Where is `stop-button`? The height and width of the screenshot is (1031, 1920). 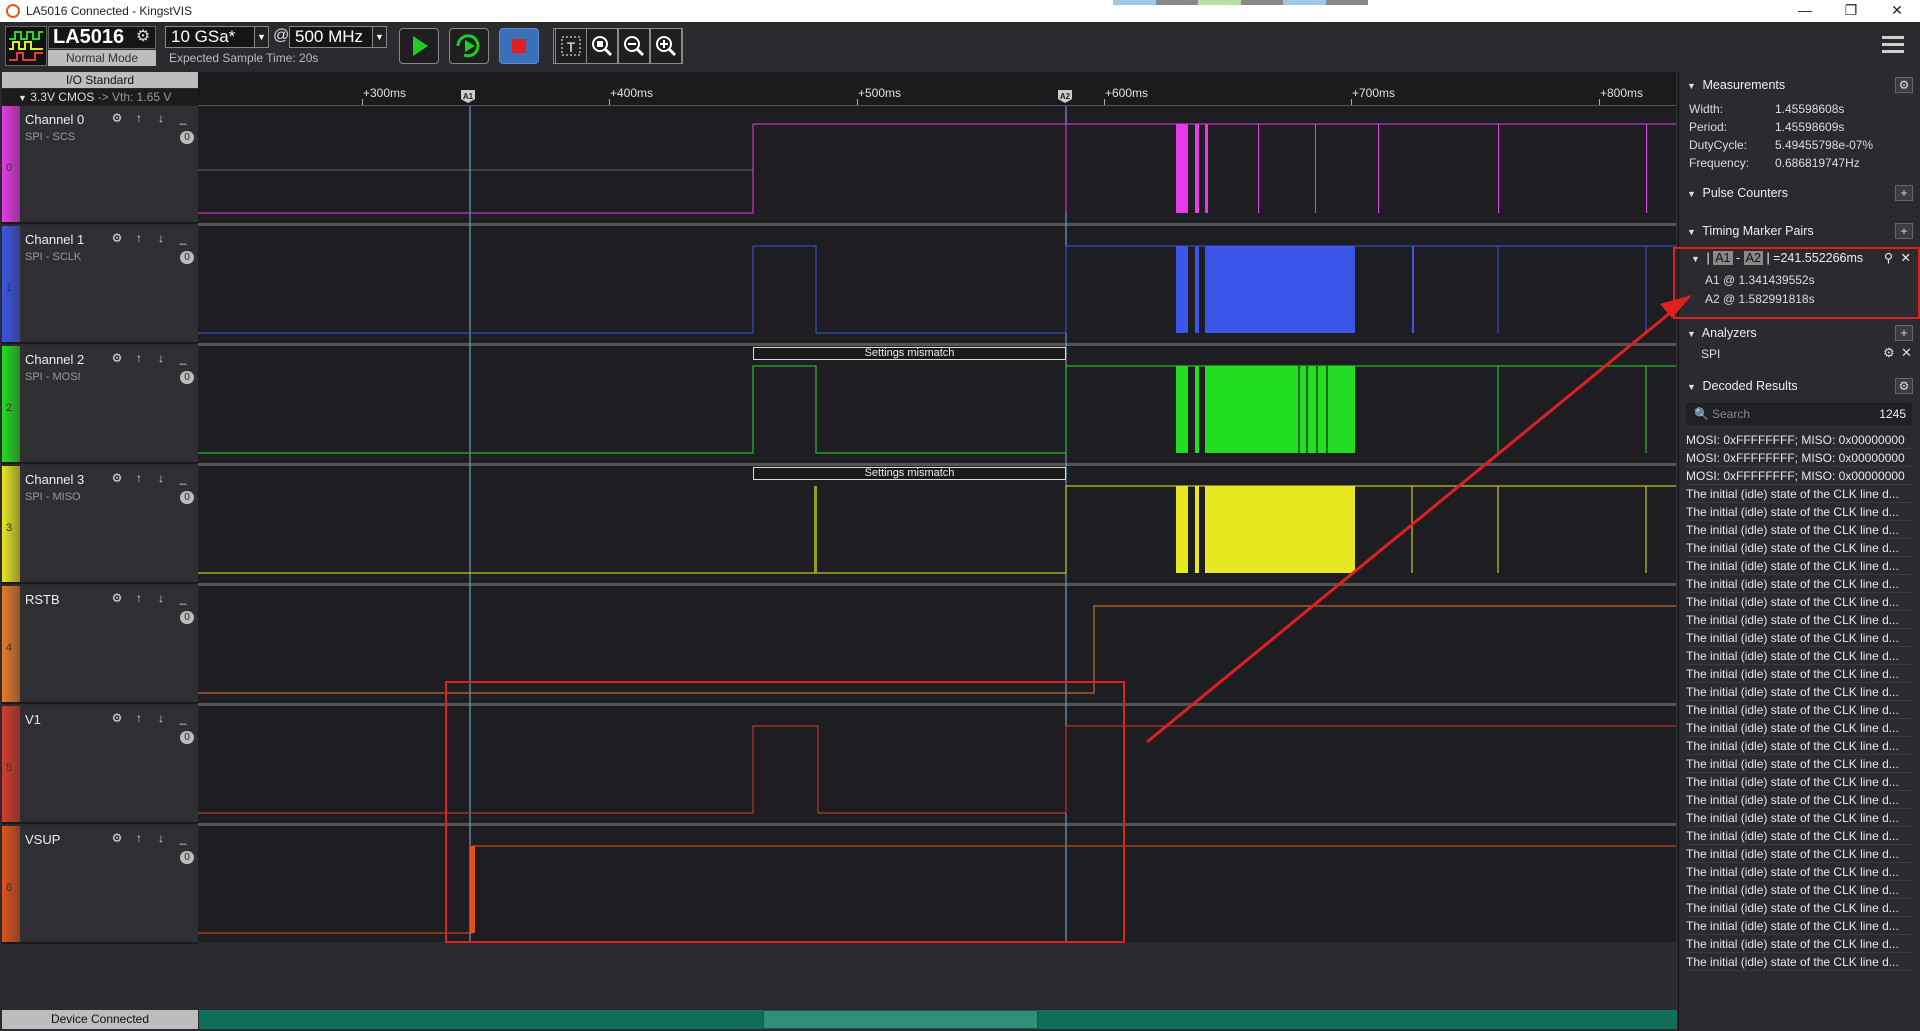 stop-button is located at coordinates (519, 46).